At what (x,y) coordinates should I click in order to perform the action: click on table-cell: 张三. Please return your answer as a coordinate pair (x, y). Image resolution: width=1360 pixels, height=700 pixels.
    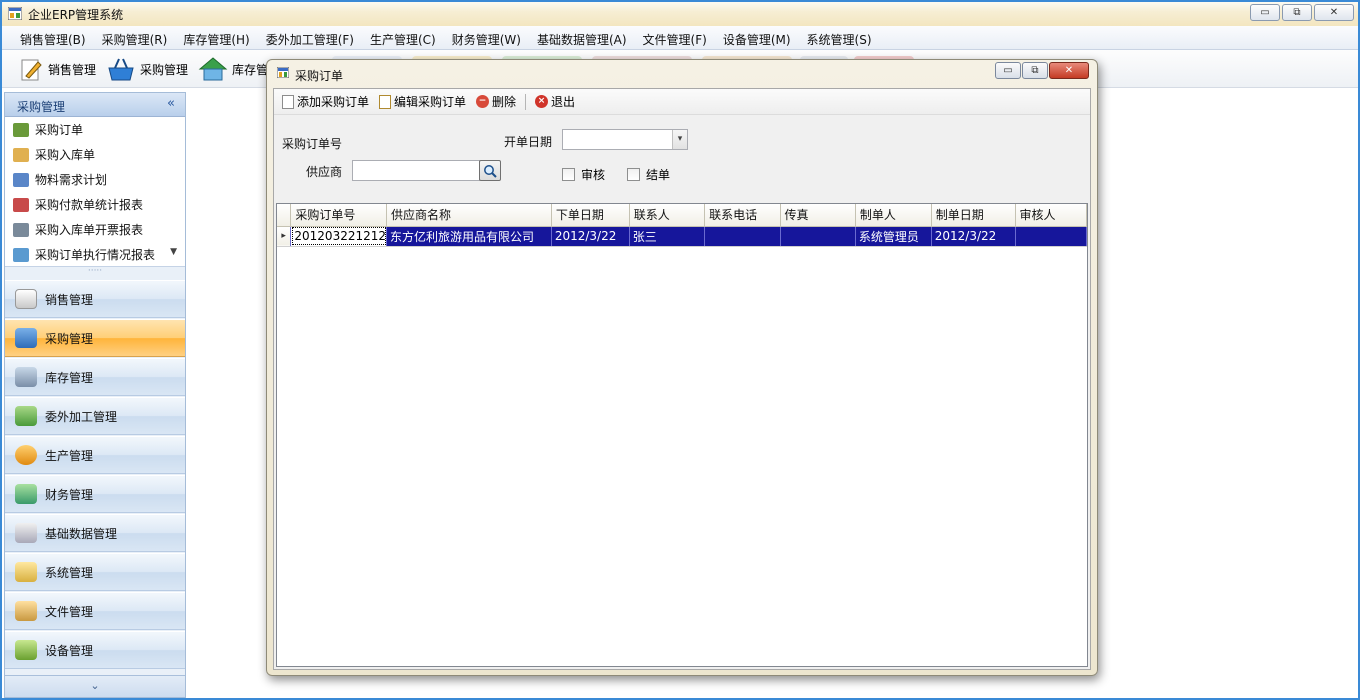
    Looking at the image, I should click on (667, 236).